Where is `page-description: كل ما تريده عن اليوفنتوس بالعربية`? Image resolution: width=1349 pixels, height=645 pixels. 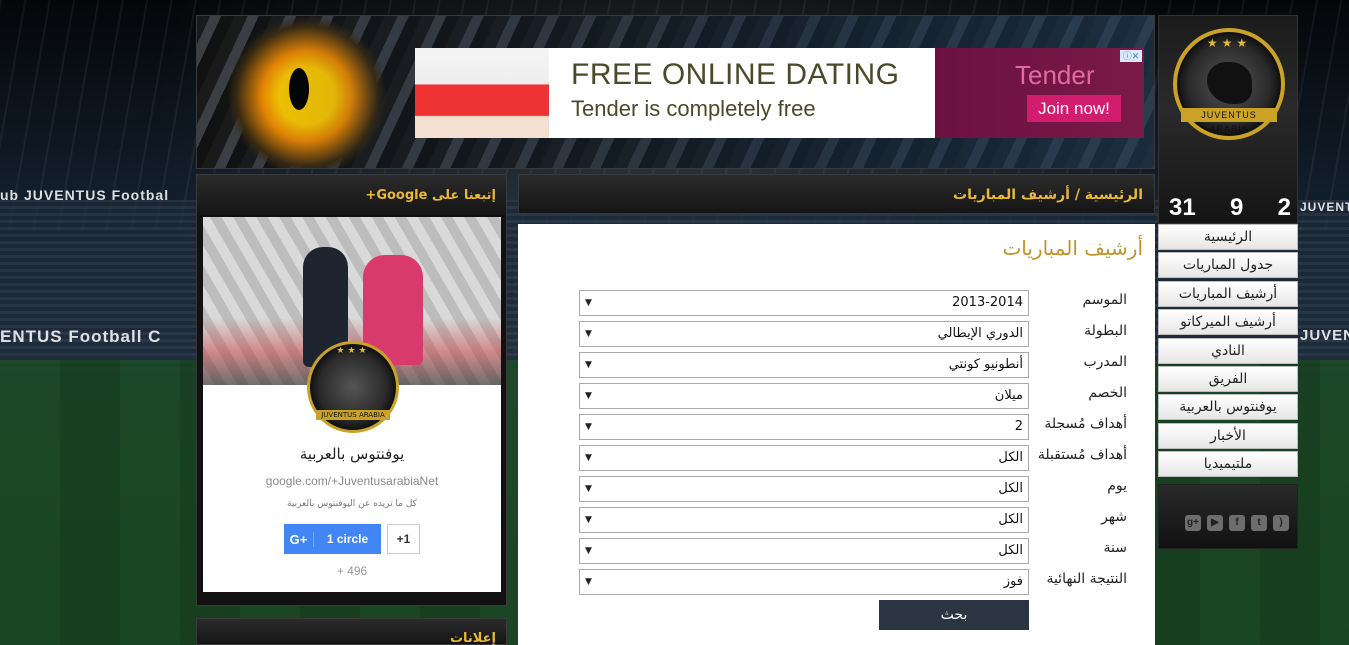
page-description: كل ما تريده عن اليوفنتوس بالعربية is located at coordinates (352, 504).